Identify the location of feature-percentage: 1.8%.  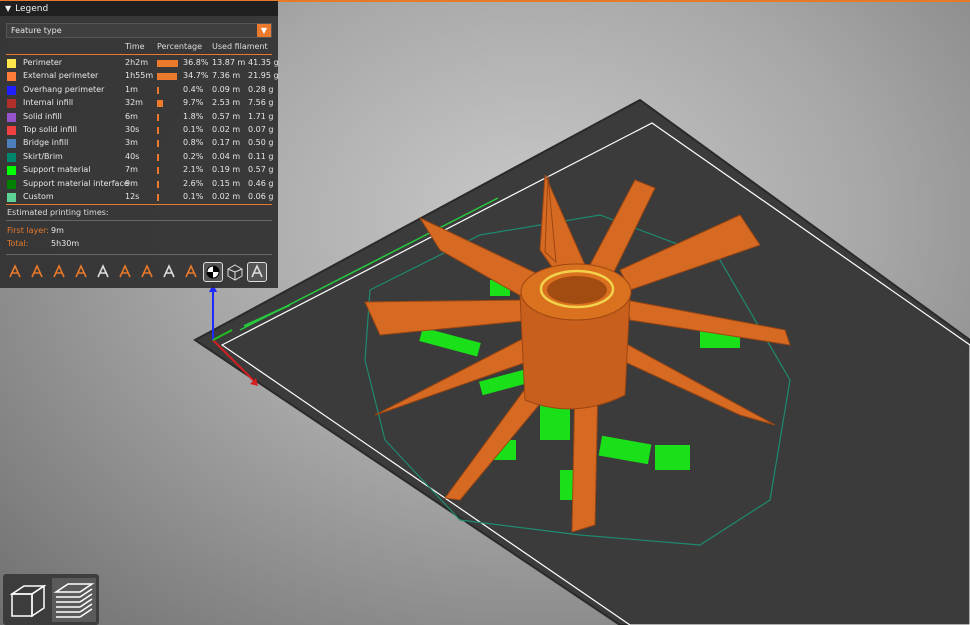
(193, 116).